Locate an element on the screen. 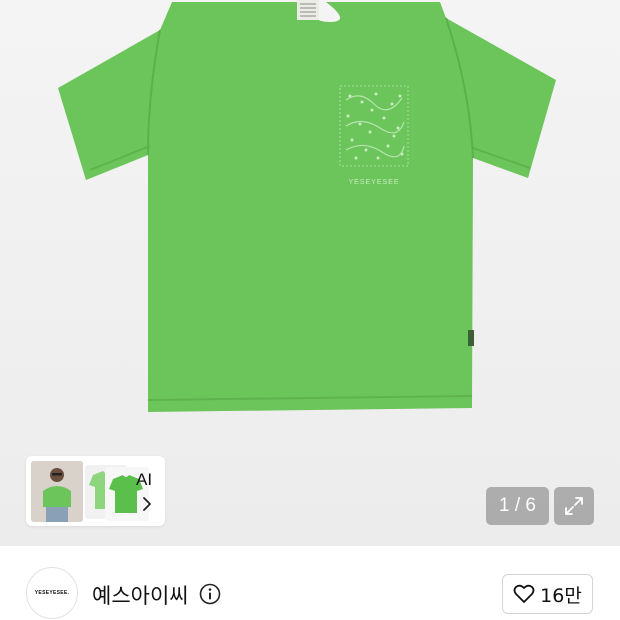 This screenshot has width=620, height=620. heart-icon is located at coordinates (524, 593).